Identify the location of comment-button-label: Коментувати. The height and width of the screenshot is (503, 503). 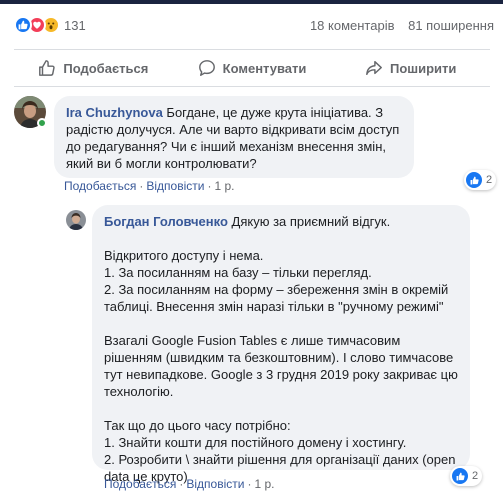
(264, 68).